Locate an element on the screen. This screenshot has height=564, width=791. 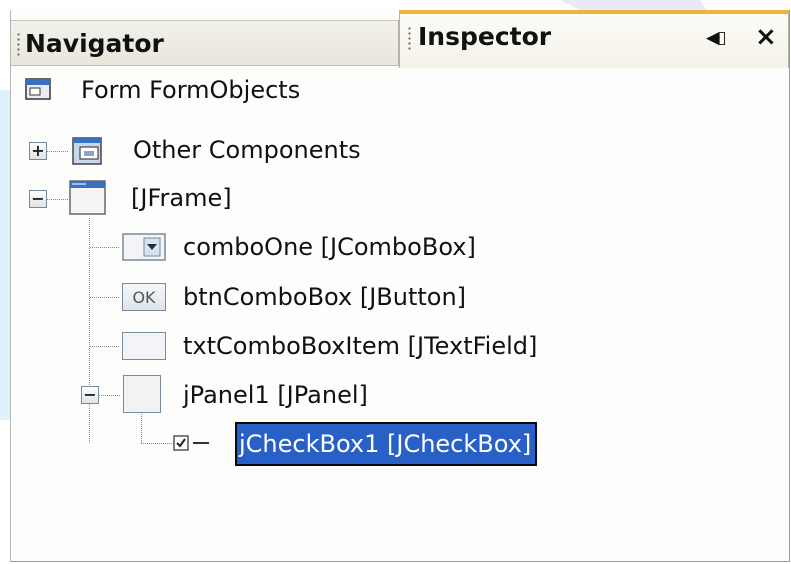
tab-inspector-label: Inspector is located at coordinates (485, 36).